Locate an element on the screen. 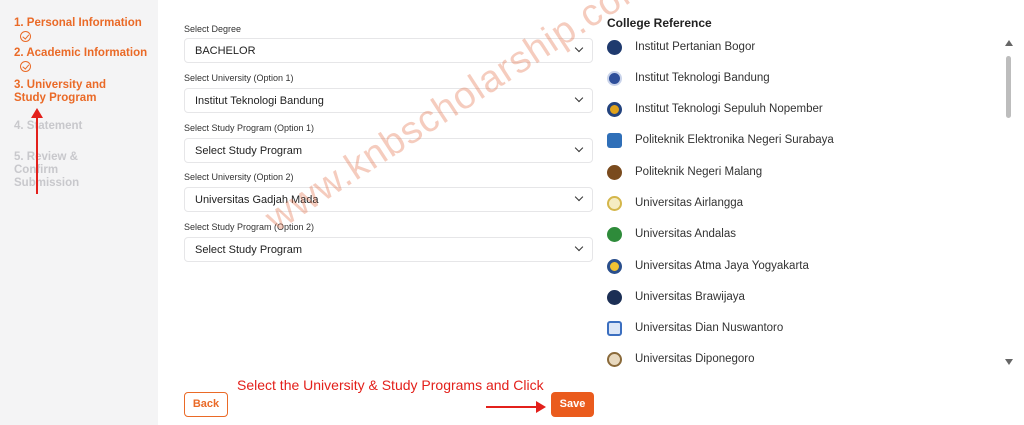 The image size is (1024, 425). step-label: 3. University and Study Program is located at coordinates (60, 91).